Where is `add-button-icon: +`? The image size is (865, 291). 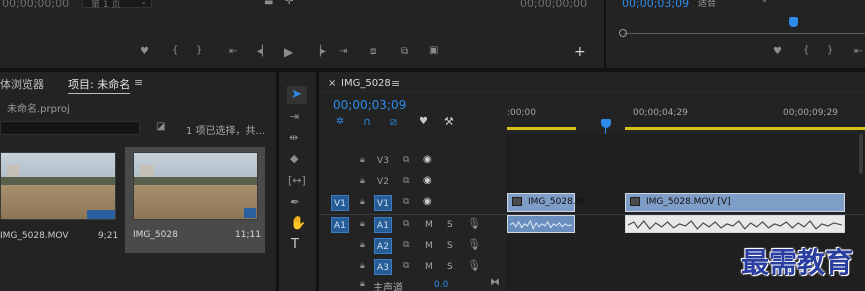
add-button-icon: + is located at coordinates (580, 52).